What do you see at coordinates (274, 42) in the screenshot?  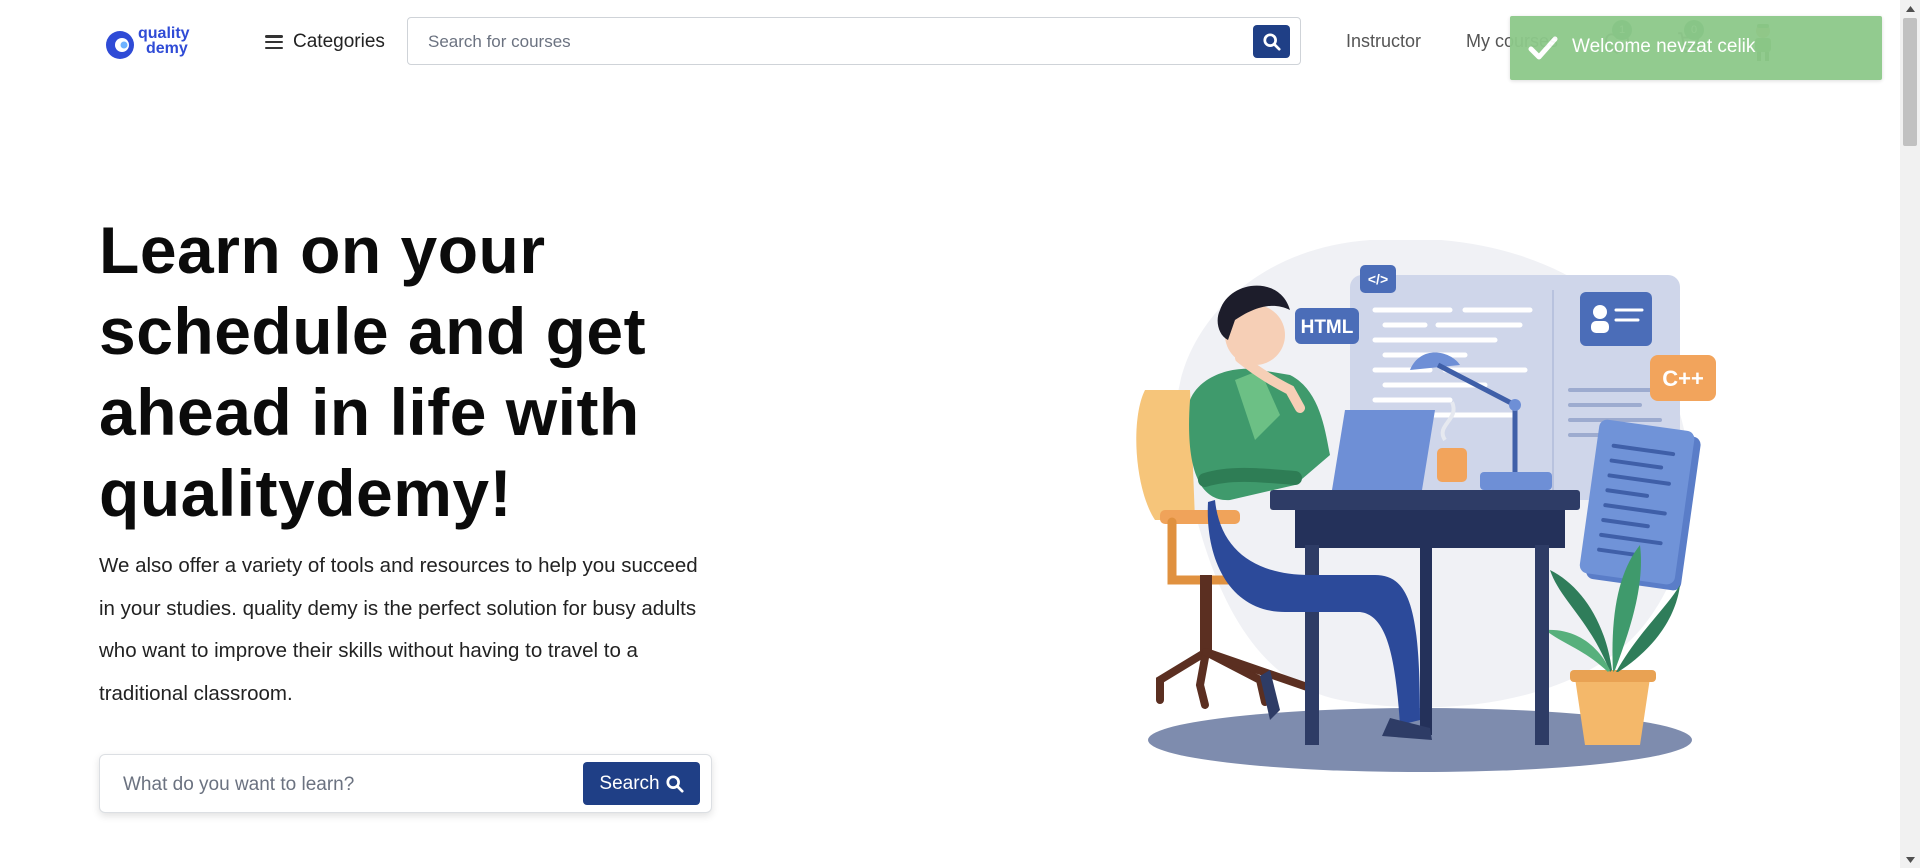 I see `hamburger-icon` at bounding box center [274, 42].